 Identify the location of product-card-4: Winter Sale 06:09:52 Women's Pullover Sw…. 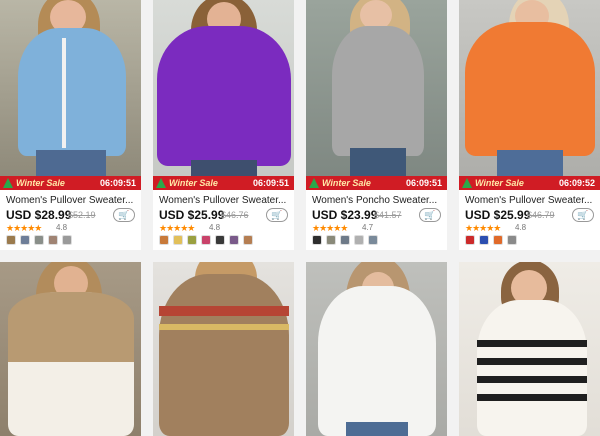
(529, 125).